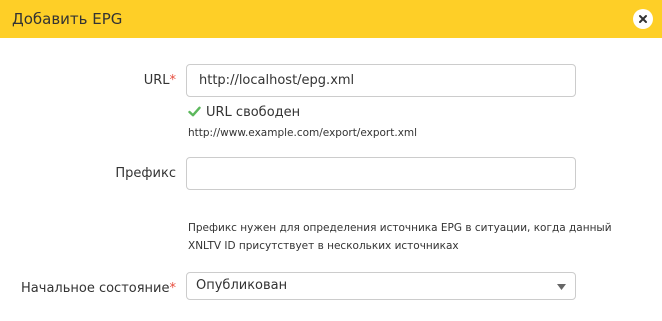  I want to click on chevron-down-icon, so click(561, 287).